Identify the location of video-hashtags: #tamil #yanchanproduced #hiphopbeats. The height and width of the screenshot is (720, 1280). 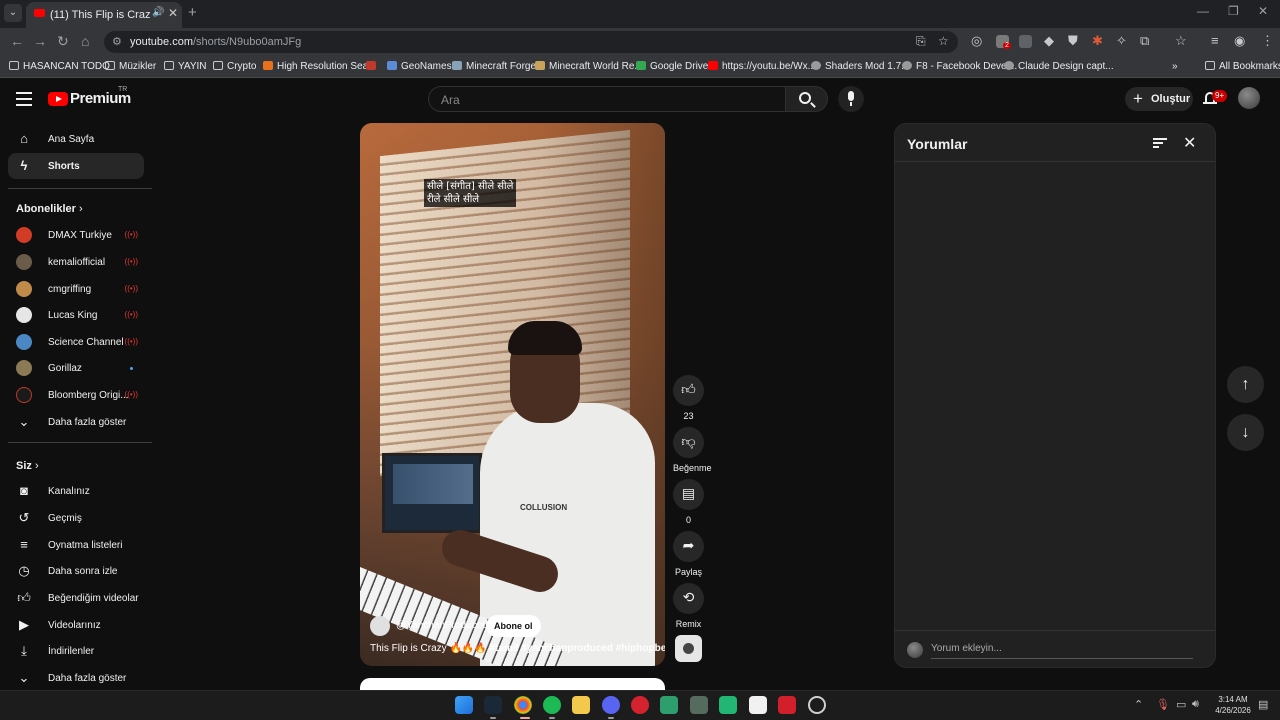
(577, 648).